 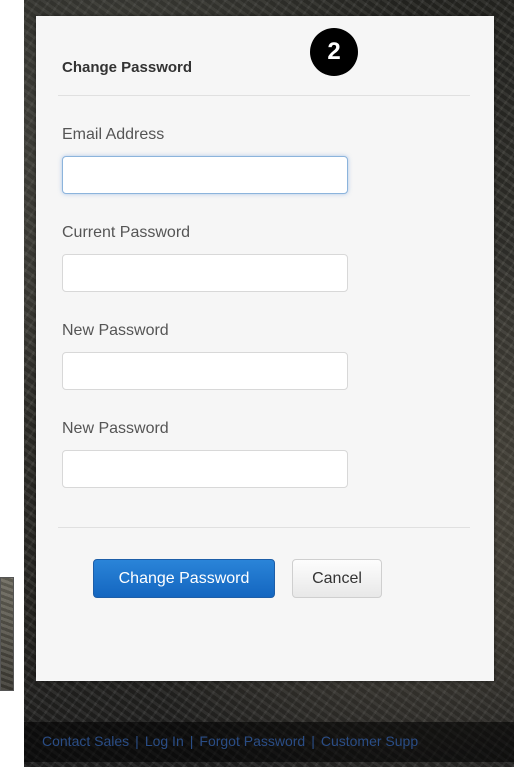 I want to click on confirm-new-password-label: New Password, so click(x=115, y=428).